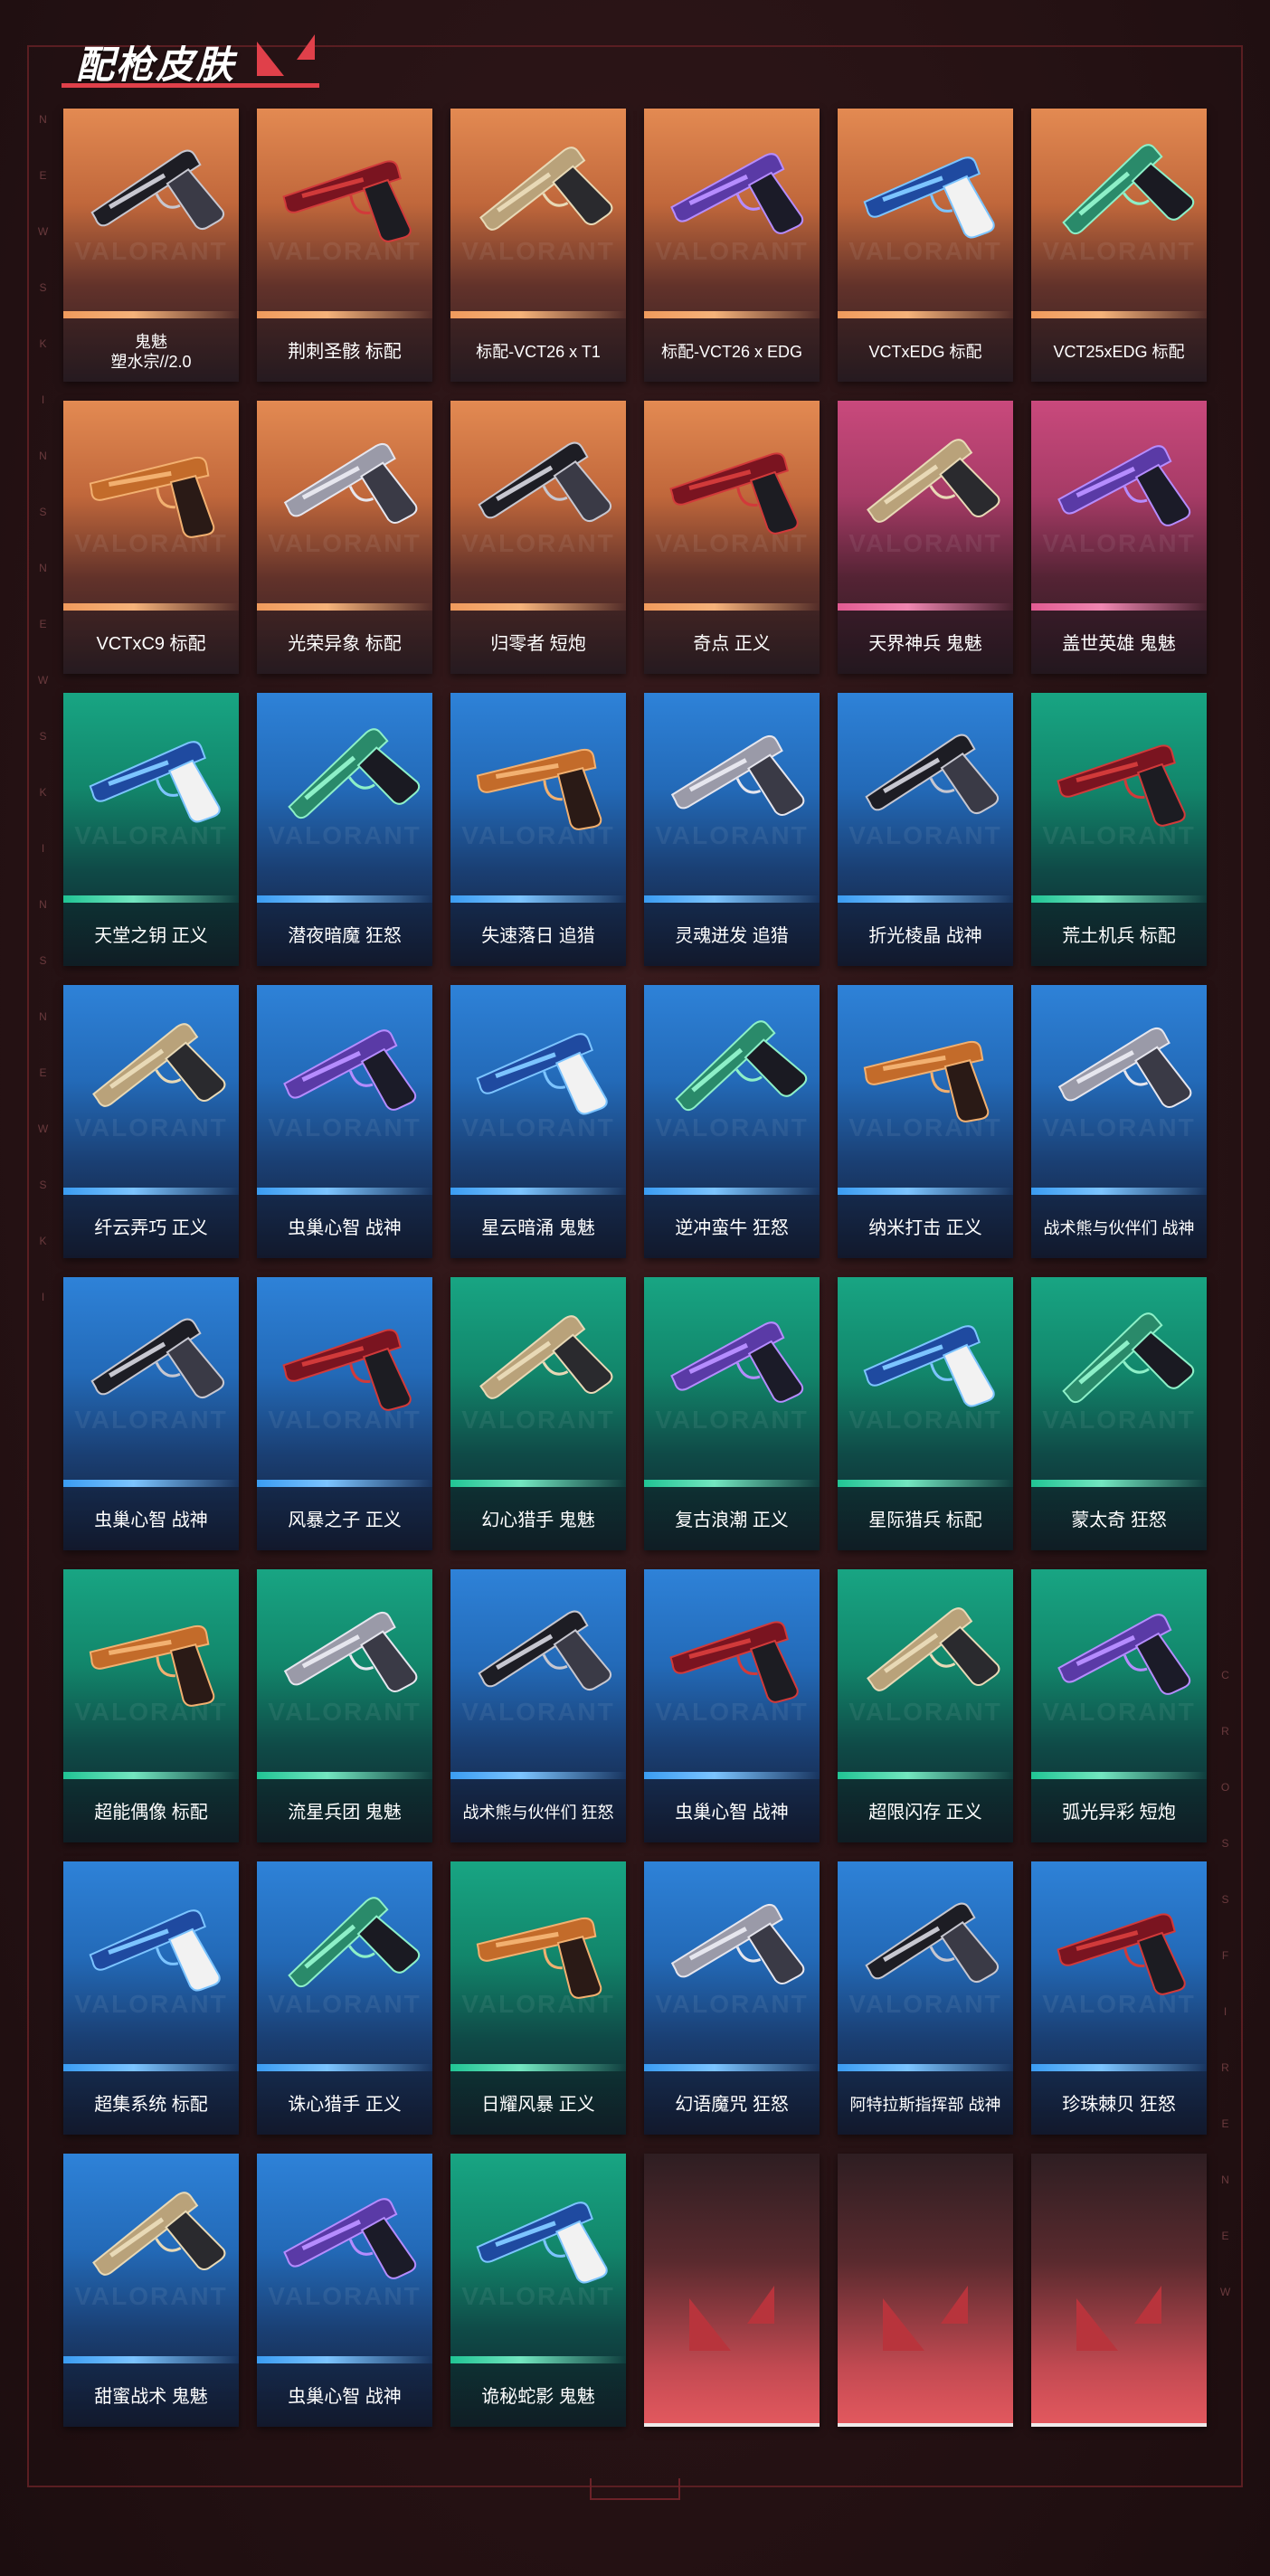 The width and height of the screenshot is (1270, 2576). I want to click on skin-card: VALORANT 超集系统 标配, so click(151, 1998).